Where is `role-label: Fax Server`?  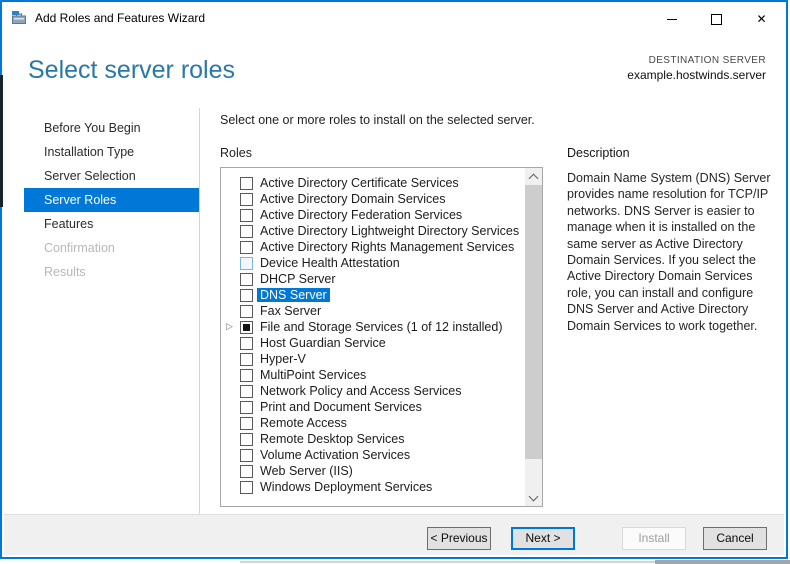 role-label: Fax Server is located at coordinates (290, 311).